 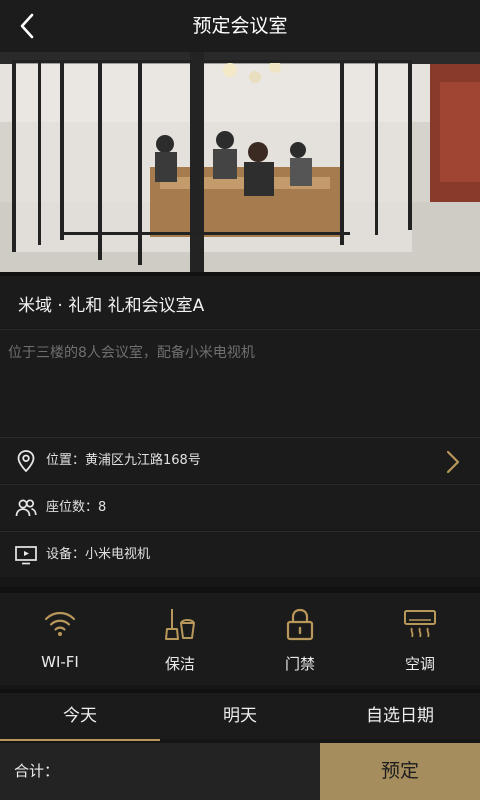 What do you see at coordinates (180, 624) in the screenshot?
I see `cleaning-icon` at bounding box center [180, 624].